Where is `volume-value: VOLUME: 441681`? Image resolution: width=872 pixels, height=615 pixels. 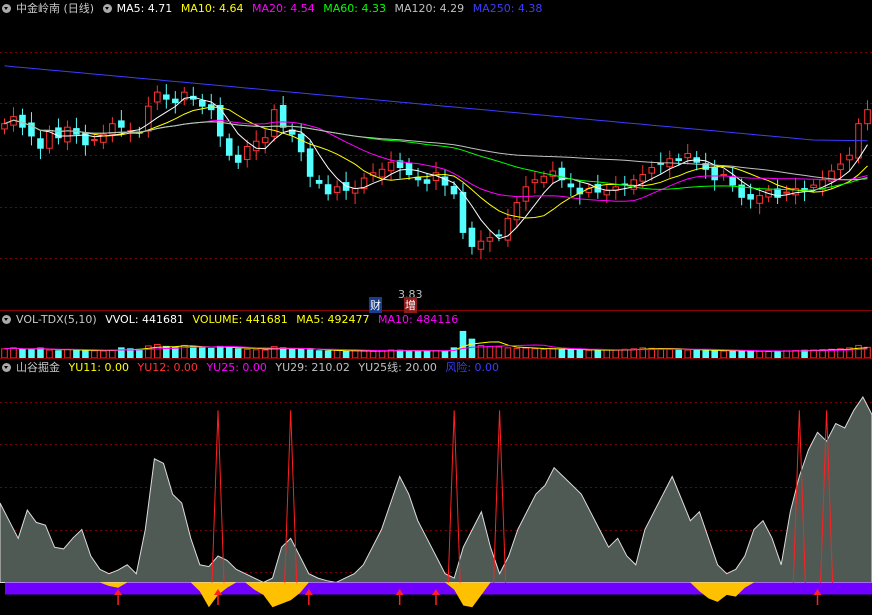
volume-value: VOLUME: 441681 is located at coordinates (240, 319).